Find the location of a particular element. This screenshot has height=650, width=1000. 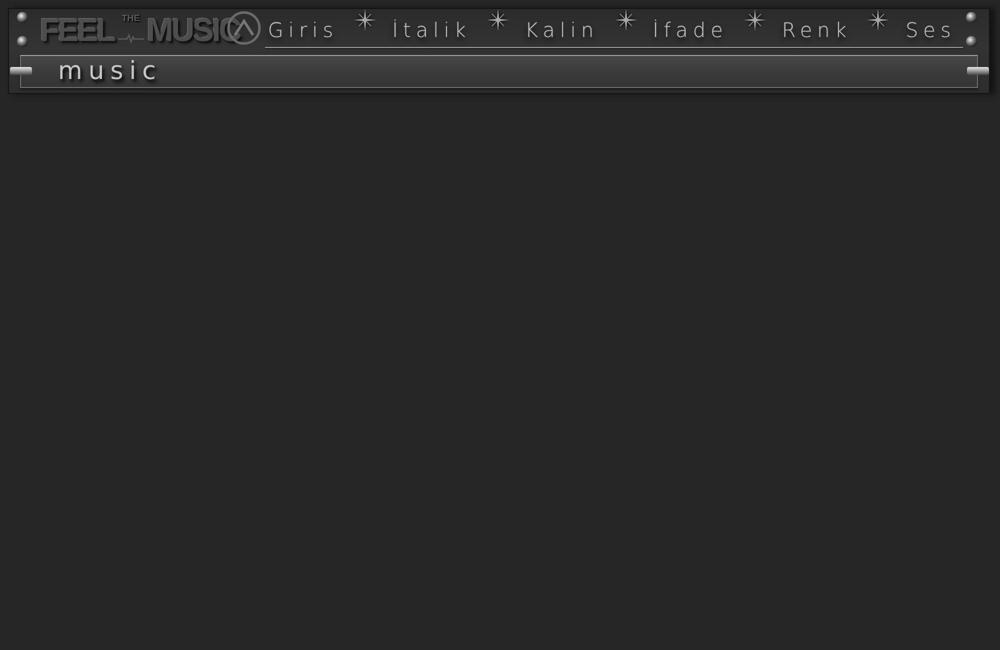

nav-link: Renk is located at coordinates (817, 30).